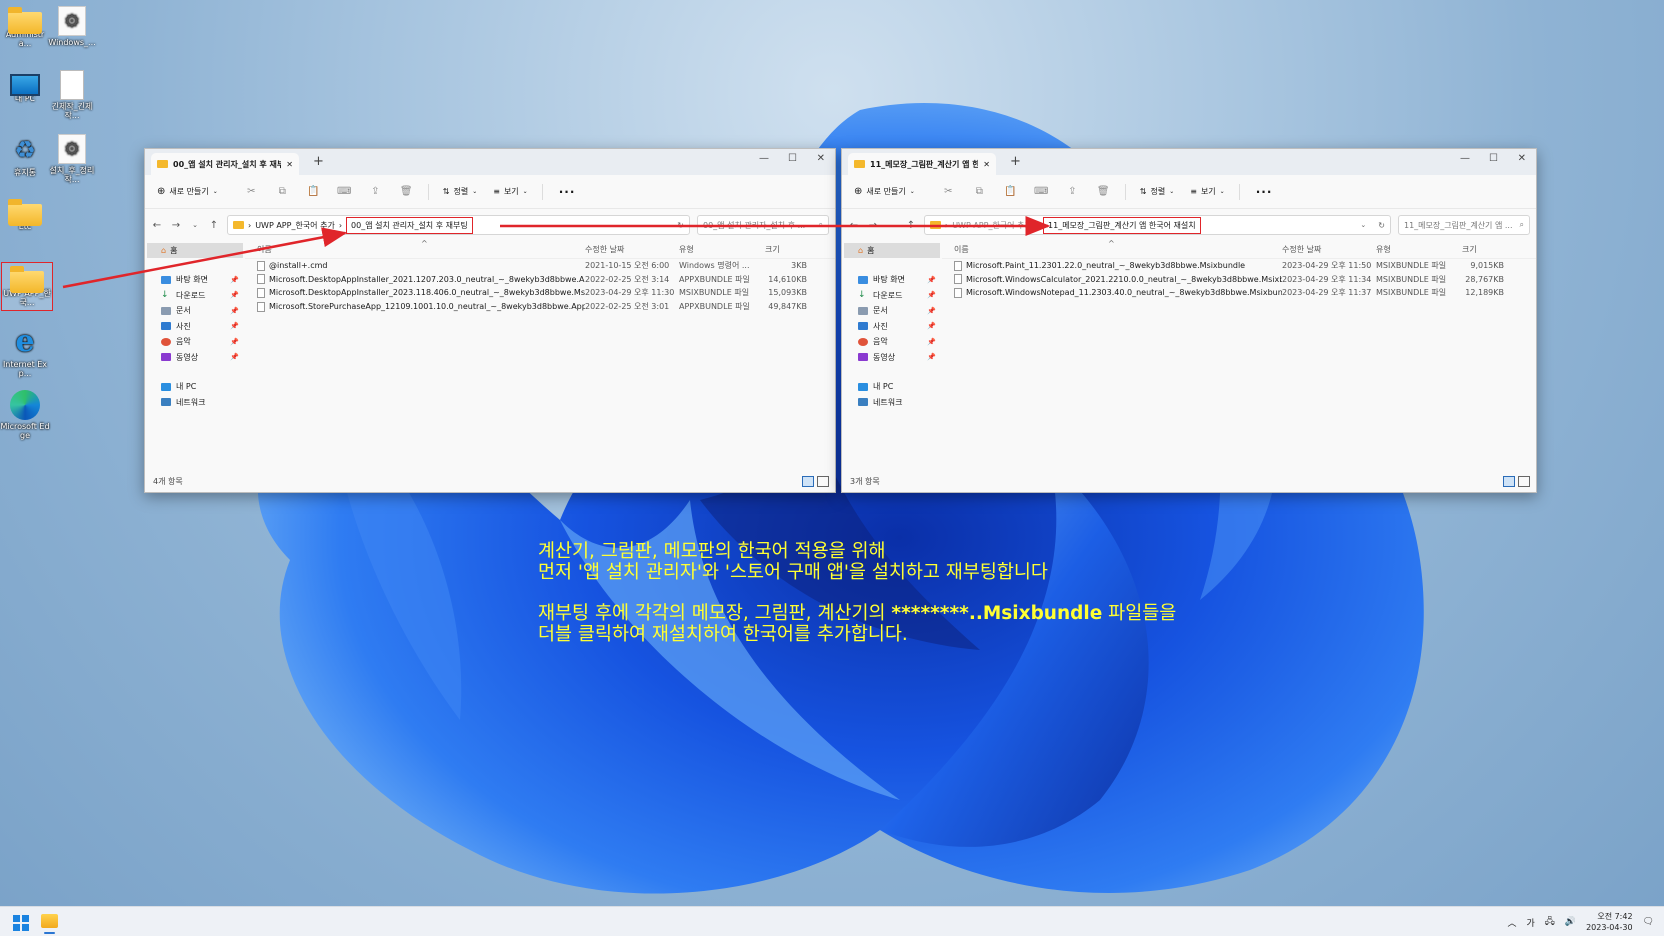  Describe the element at coordinates (1524, 481) in the screenshot. I see `tiles-view-icon` at that location.